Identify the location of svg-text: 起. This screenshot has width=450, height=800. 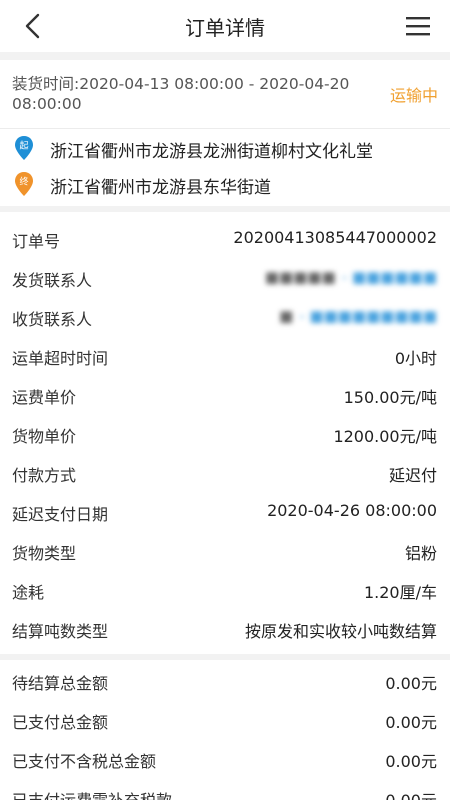
(23, 146).